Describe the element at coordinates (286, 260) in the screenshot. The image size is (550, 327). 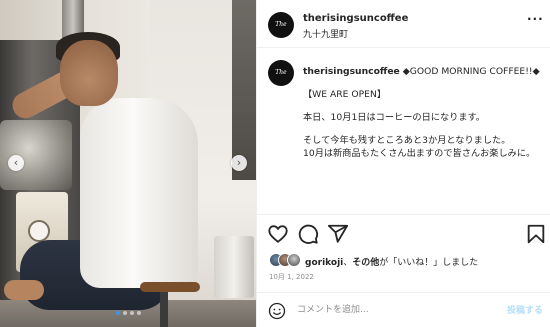
I see `liker-avatars` at that location.